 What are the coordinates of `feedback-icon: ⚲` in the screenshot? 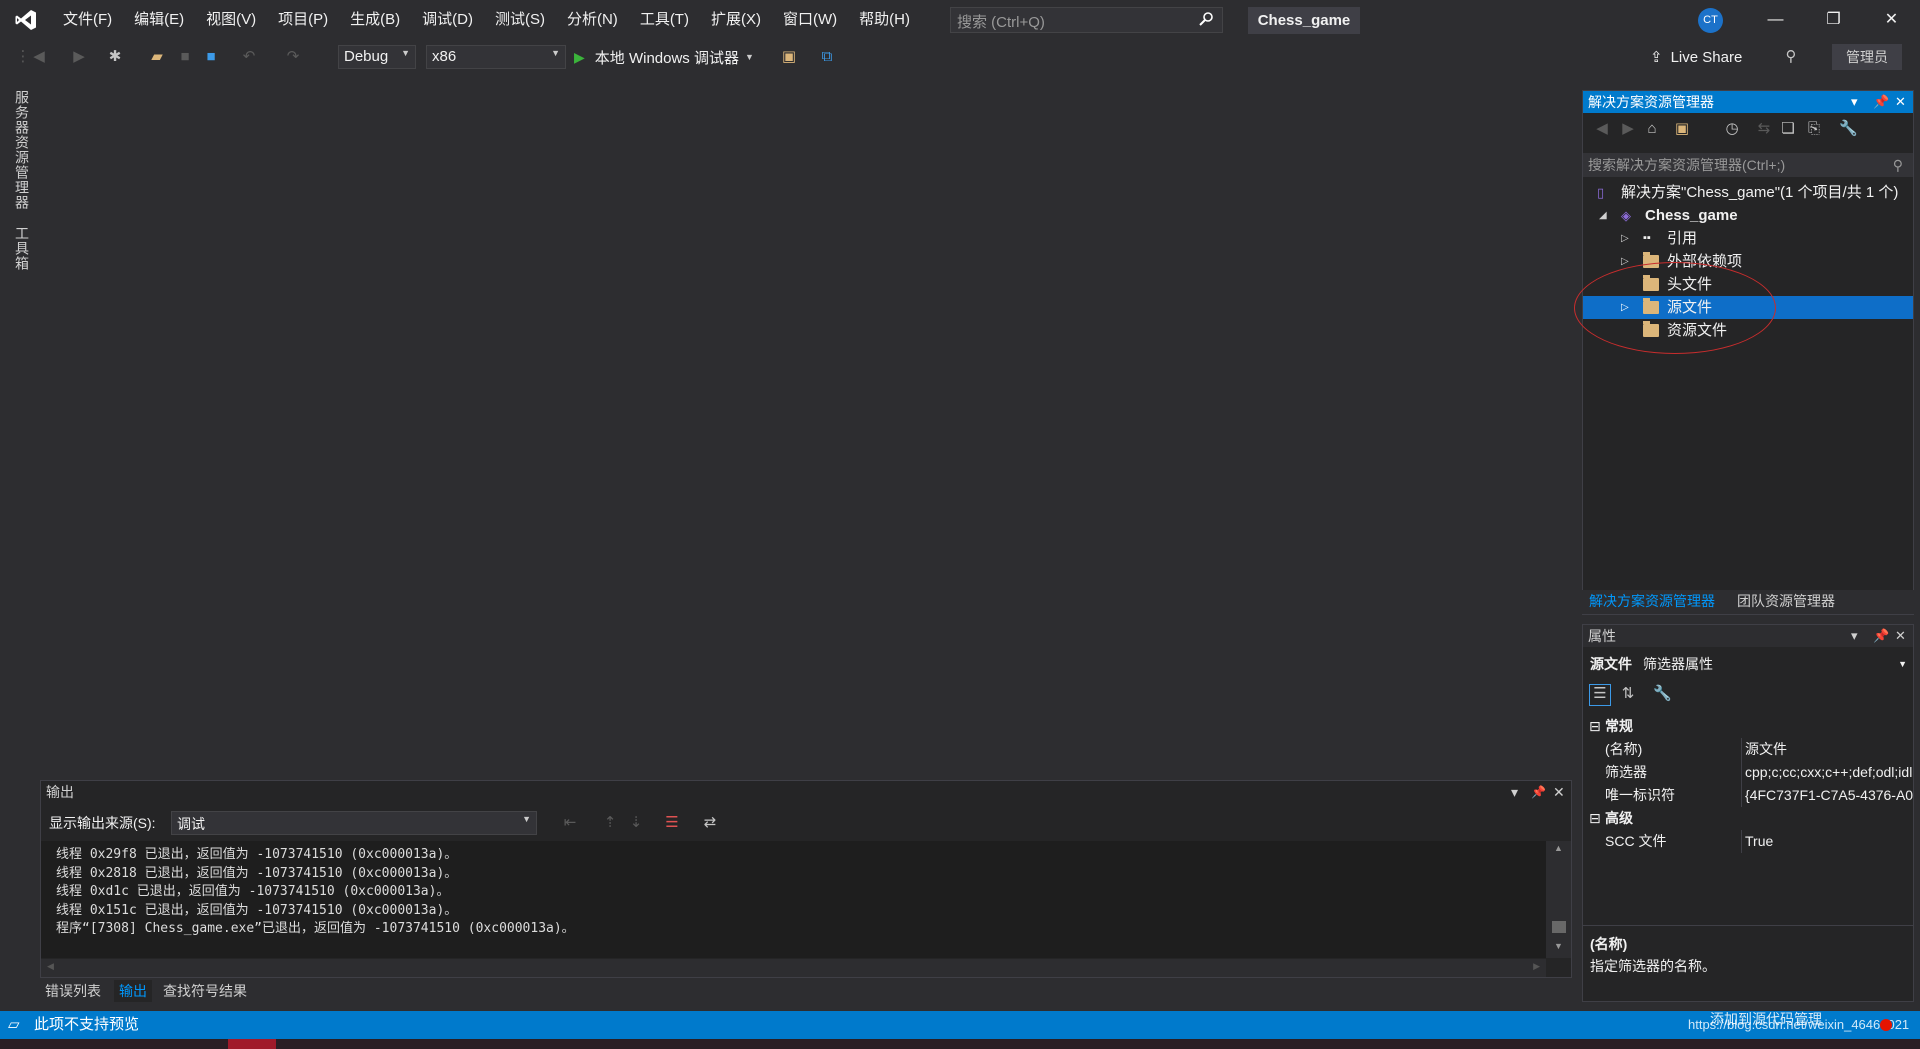 It's located at (1791, 57).